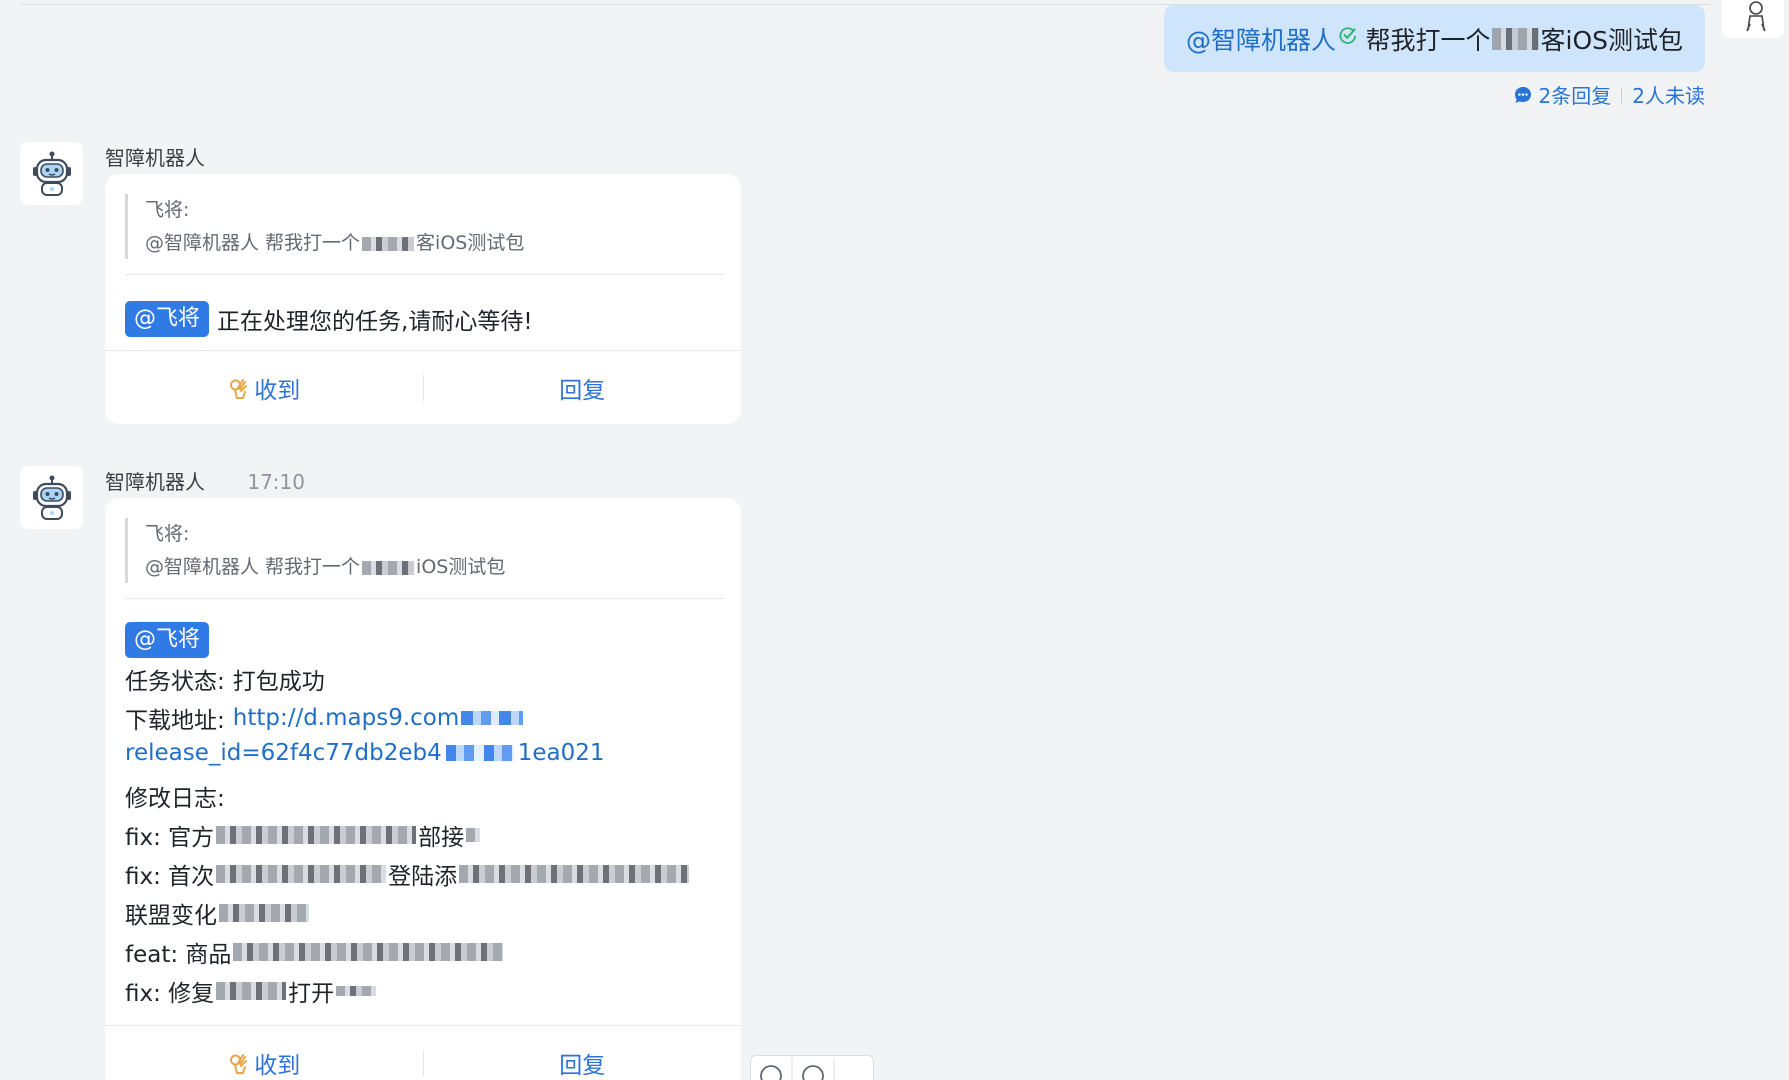 This screenshot has height=1080, width=1789. I want to click on quote-text: @智障机器人 帮我打一个 iOS测试包, so click(434, 567).